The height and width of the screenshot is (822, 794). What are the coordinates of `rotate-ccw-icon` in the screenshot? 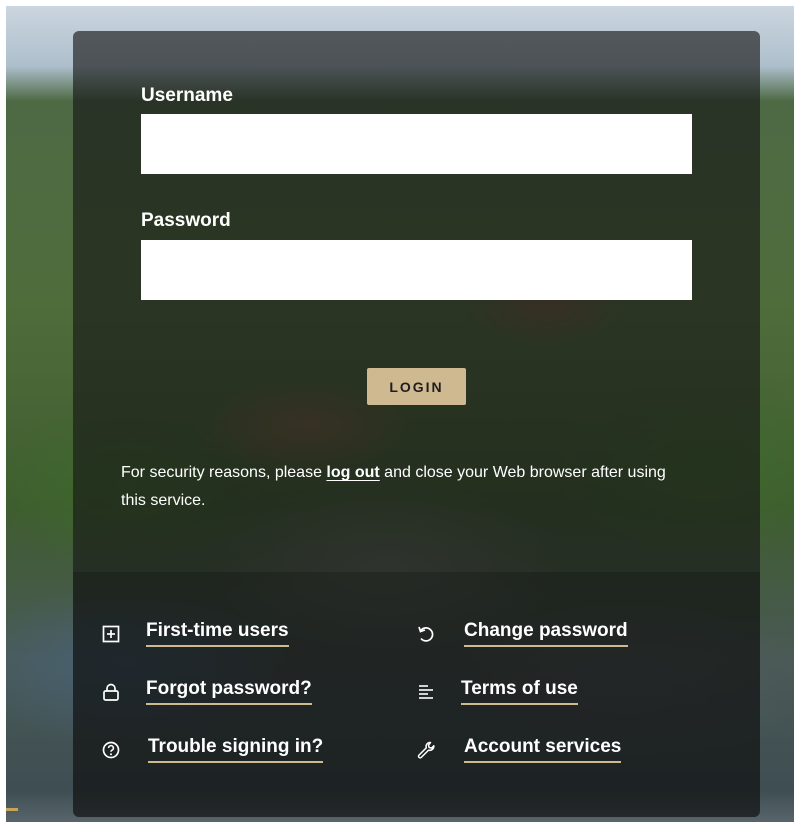 It's located at (426, 634).